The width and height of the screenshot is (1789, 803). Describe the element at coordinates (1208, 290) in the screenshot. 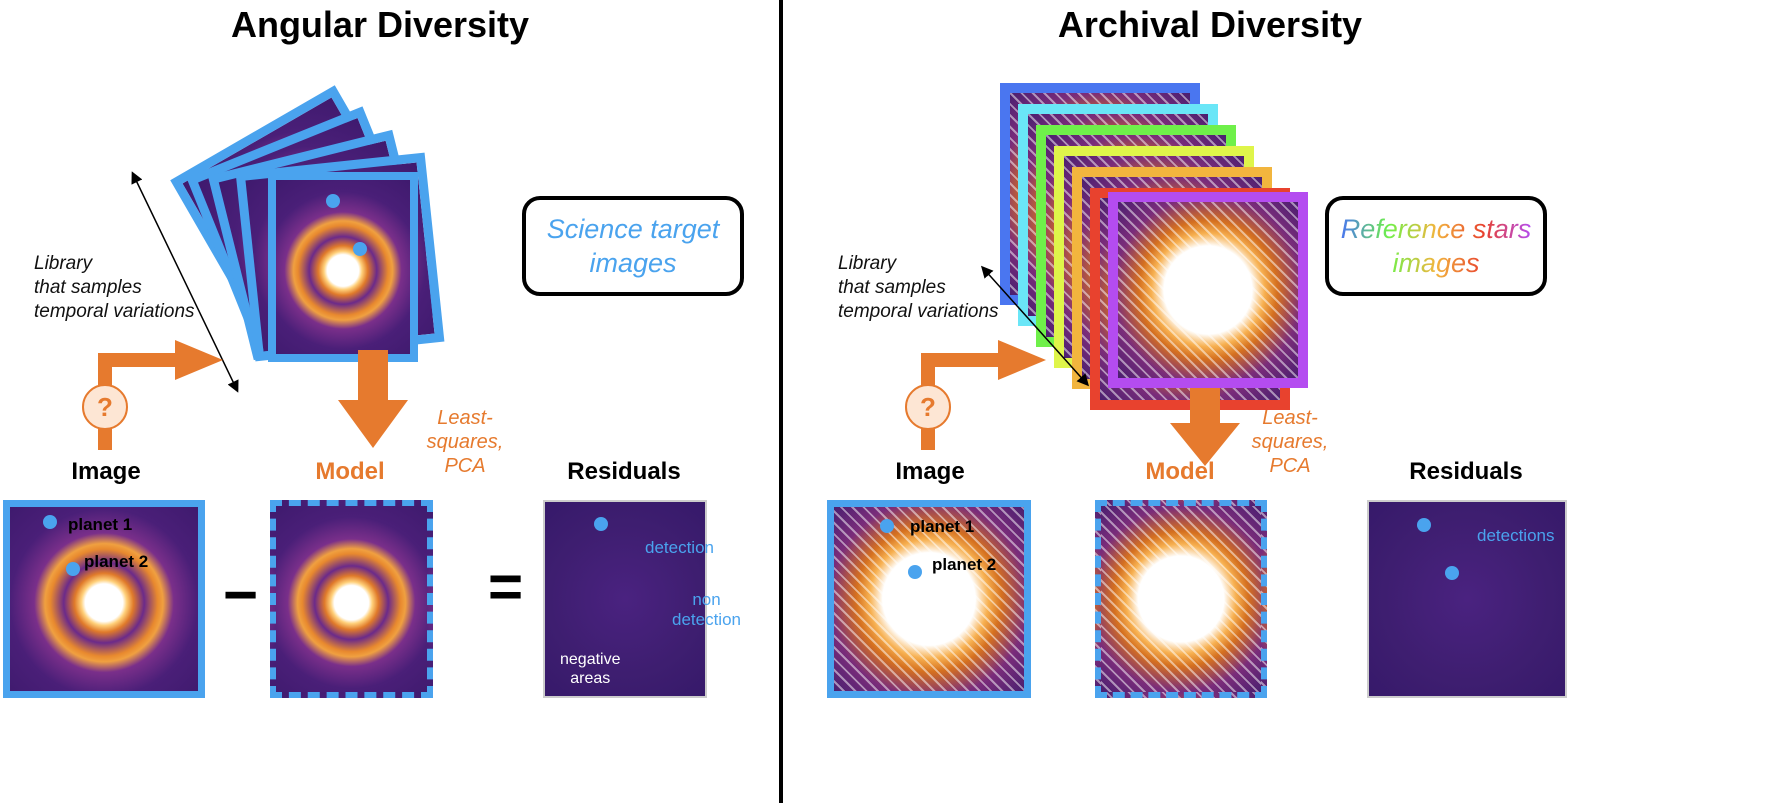

I see `stack-frame-front` at that location.